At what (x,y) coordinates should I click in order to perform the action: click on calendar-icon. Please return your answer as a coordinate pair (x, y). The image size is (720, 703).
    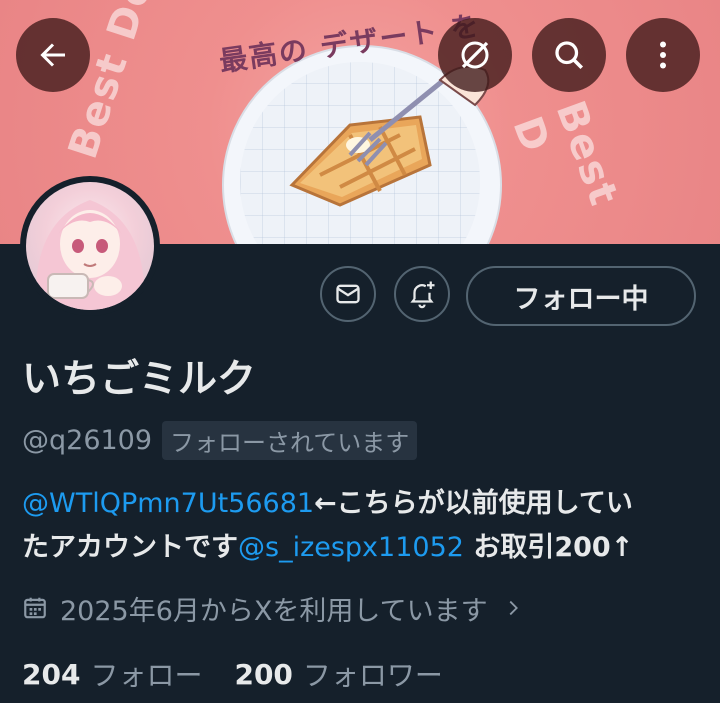
    Looking at the image, I should click on (35, 608).